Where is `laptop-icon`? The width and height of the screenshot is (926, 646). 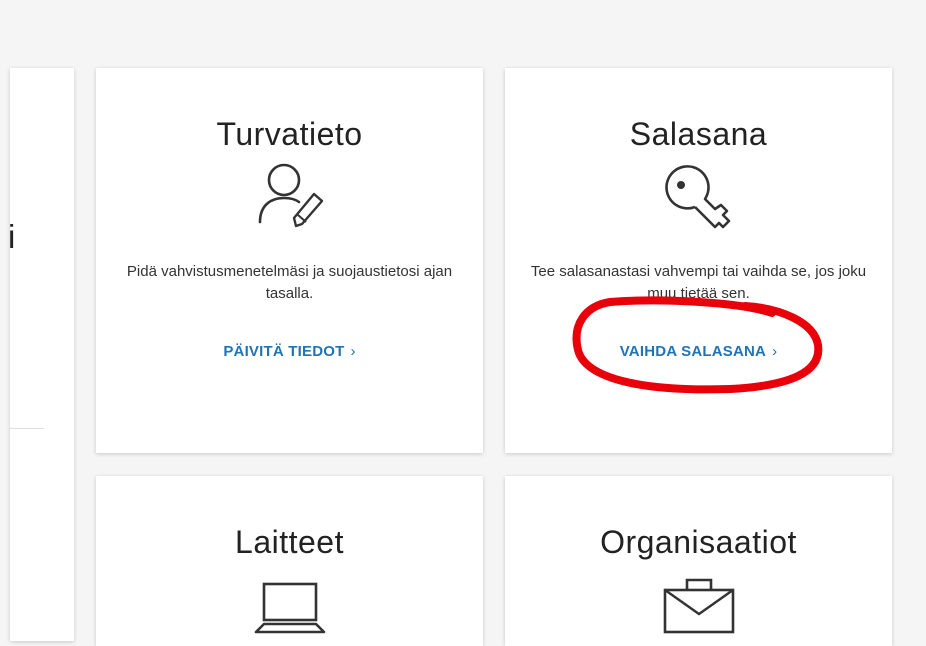
laptop-icon is located at coordinates (289, 608).